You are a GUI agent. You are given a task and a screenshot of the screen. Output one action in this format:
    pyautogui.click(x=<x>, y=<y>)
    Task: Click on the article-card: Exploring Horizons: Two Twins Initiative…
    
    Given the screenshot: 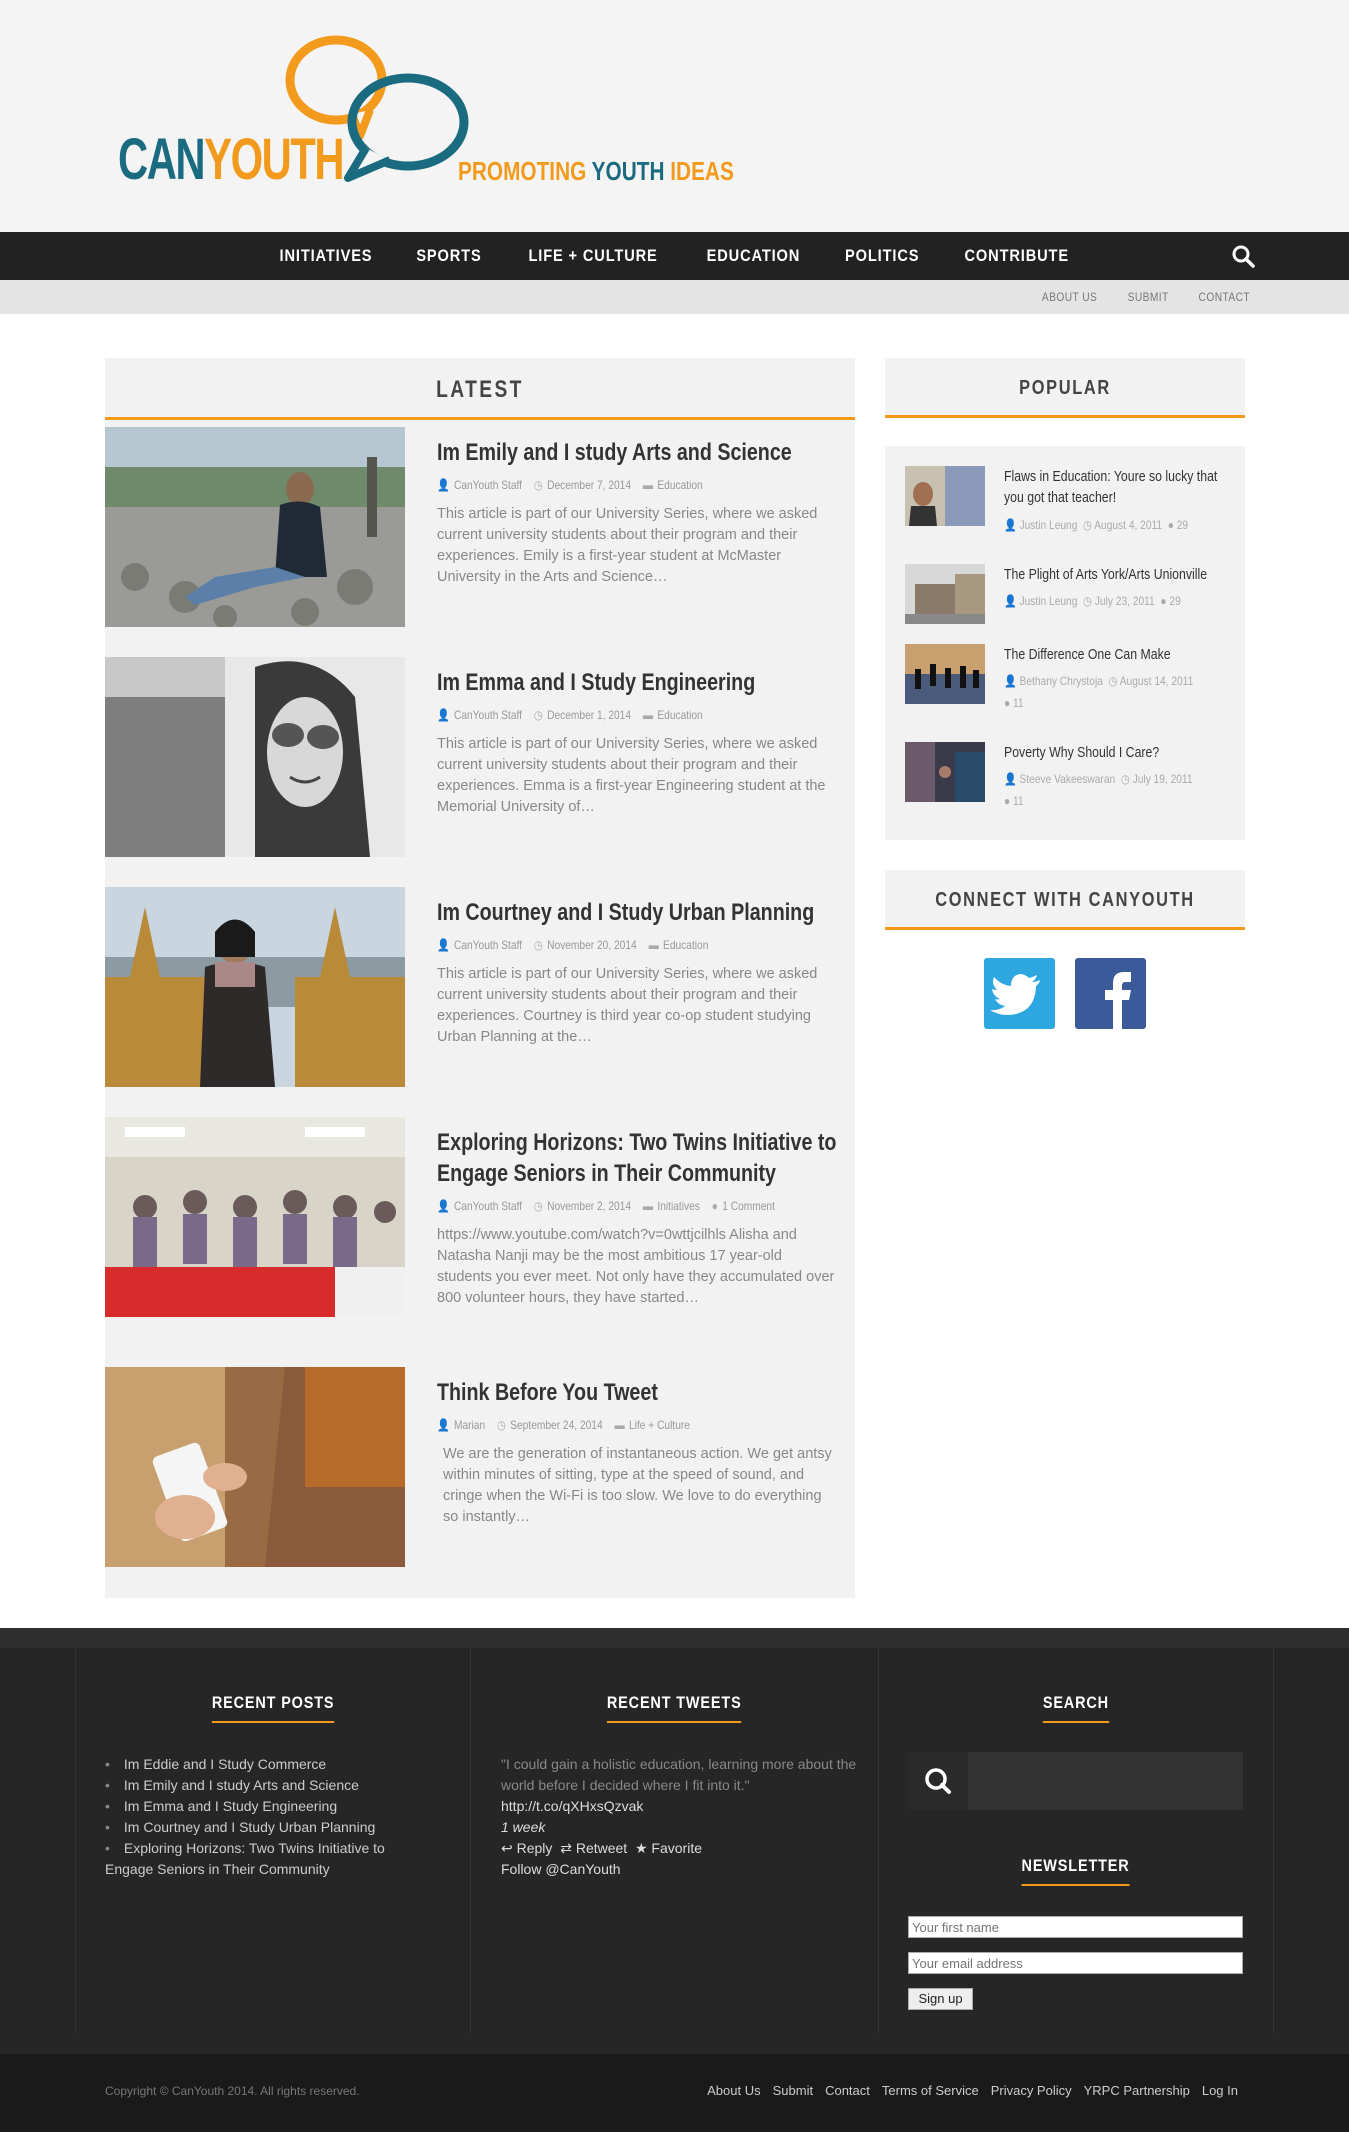 What is the action you would take?
    pyautogui.click(x=480, y=1217)
    